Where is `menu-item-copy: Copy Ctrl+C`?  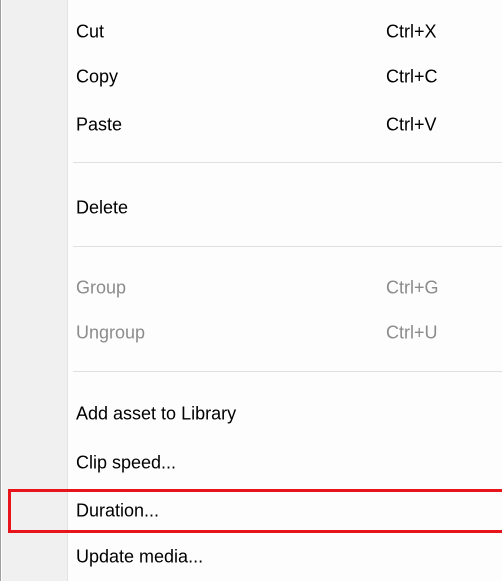 menu-item-copy: Copy Ctrl+C is located at coordinates (251, 77).